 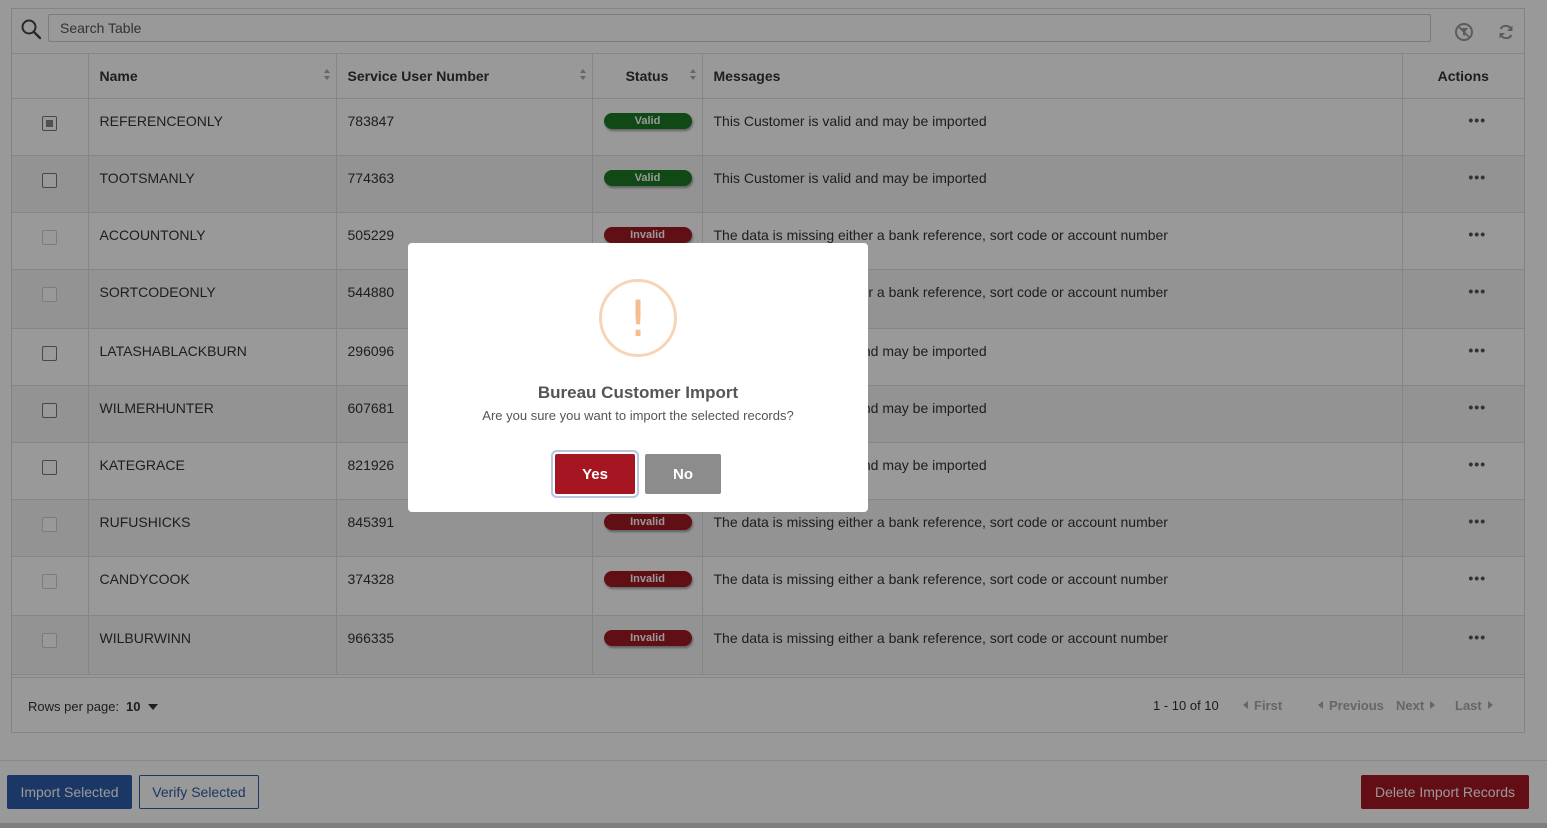 I want to click on confirm-yes-button: Yes, so click(x=595, y=474).